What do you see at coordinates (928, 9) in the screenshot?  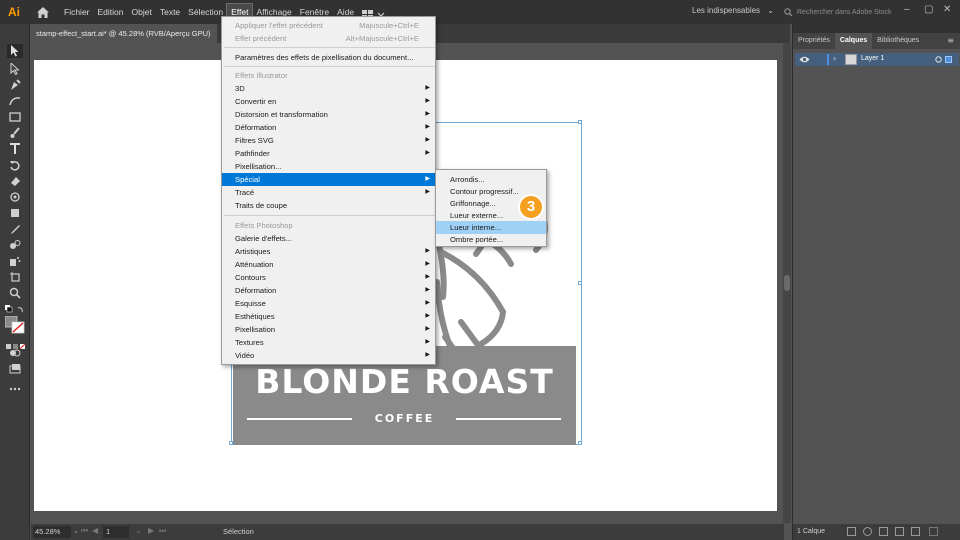 I see `maximize-icon: ▢` at bounding box center [928, 9].